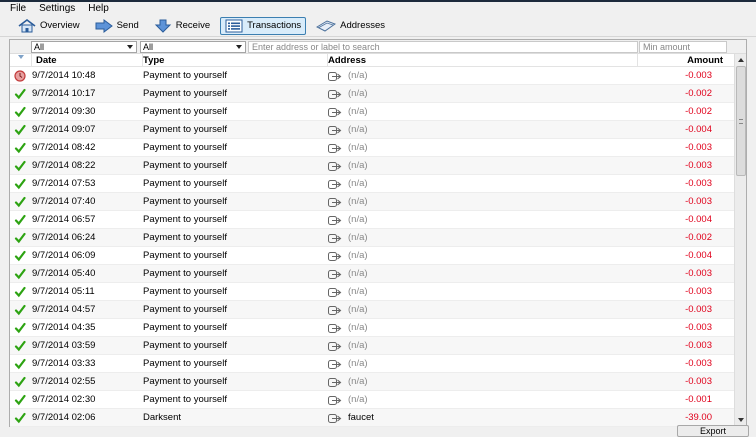 The image size is (756, 437). I want to click on date-filter-value: All, so click(39, 47).